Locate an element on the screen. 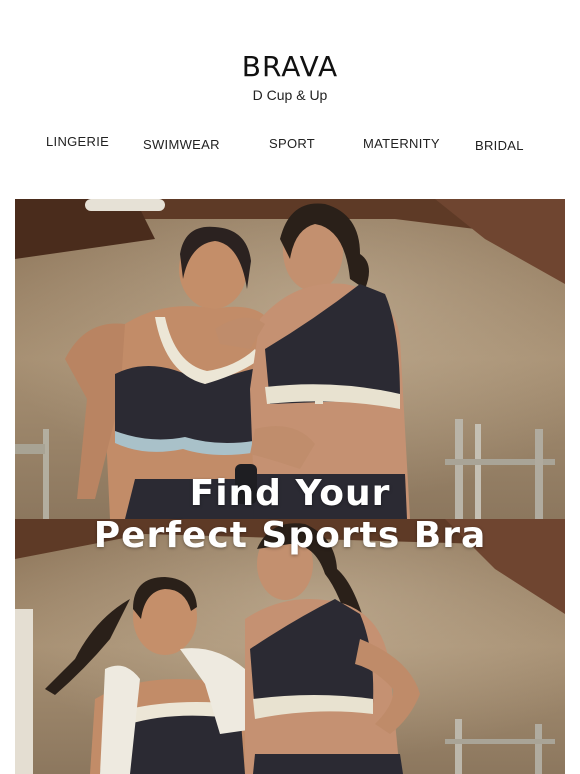 This screenshot has width=580, height=774. nav-item-swimwear: SWIMWEAR is located at coordinates (181, 144).